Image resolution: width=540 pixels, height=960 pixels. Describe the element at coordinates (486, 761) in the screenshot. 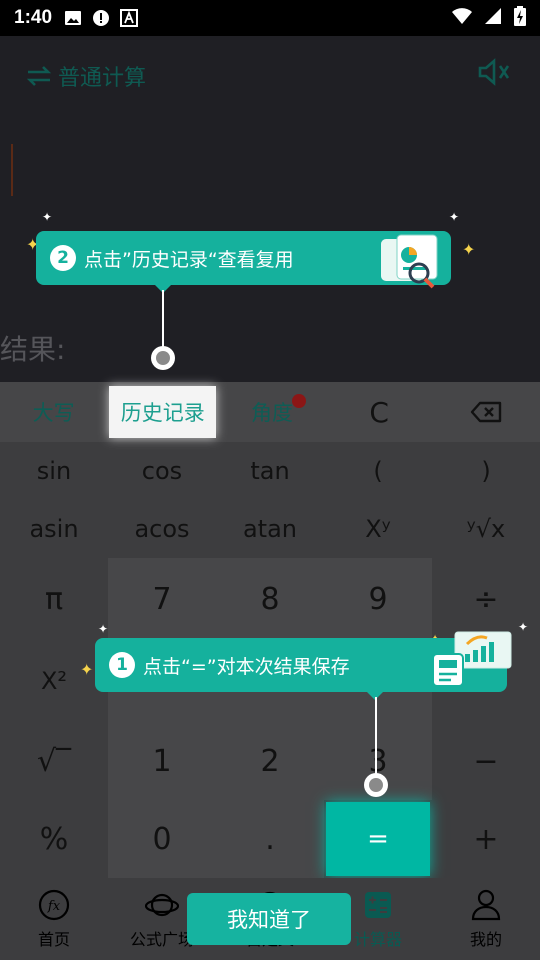

I see `key-minus: −` at that location.